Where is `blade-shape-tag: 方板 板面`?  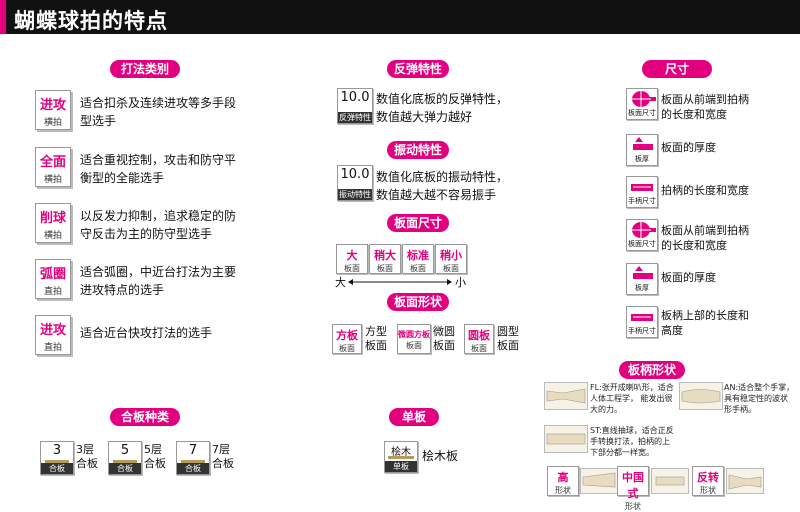 blade-shape-tag: 方板 板面 is located at coordinates (347, 339).